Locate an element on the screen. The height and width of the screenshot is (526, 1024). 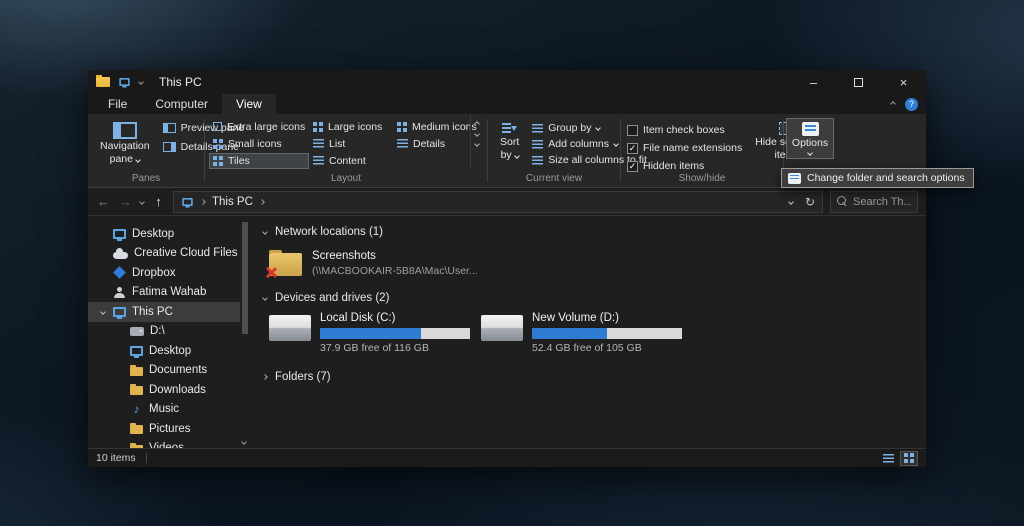
maximize-icon is located at coordinates (858, 82).